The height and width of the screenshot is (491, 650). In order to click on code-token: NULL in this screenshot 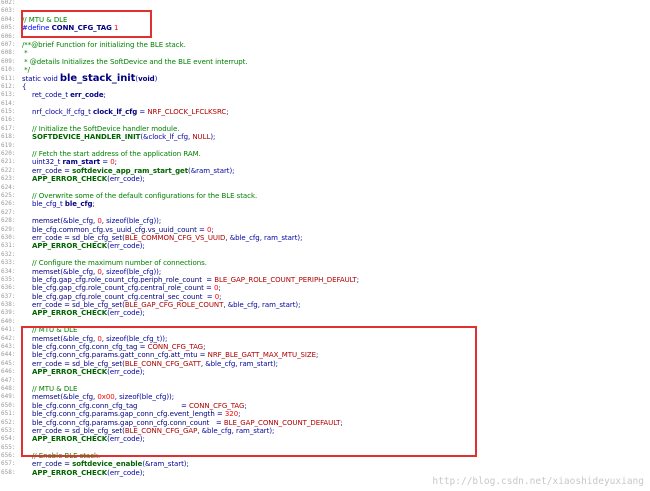, I will do `click(201, 137)`.